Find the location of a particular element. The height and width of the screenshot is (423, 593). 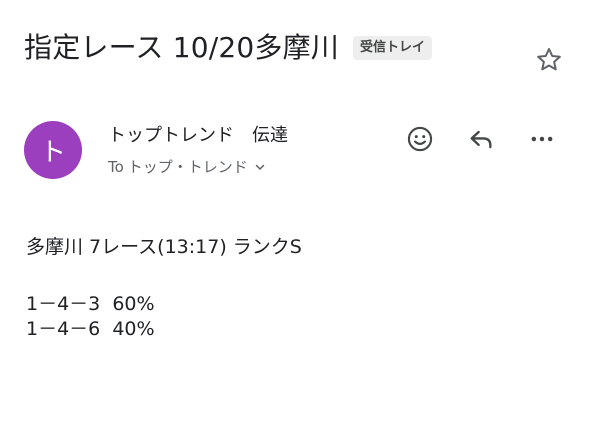

body-line-race: 多摩川 7レース(13:17) ランクS is located at coordinates (164, 247).